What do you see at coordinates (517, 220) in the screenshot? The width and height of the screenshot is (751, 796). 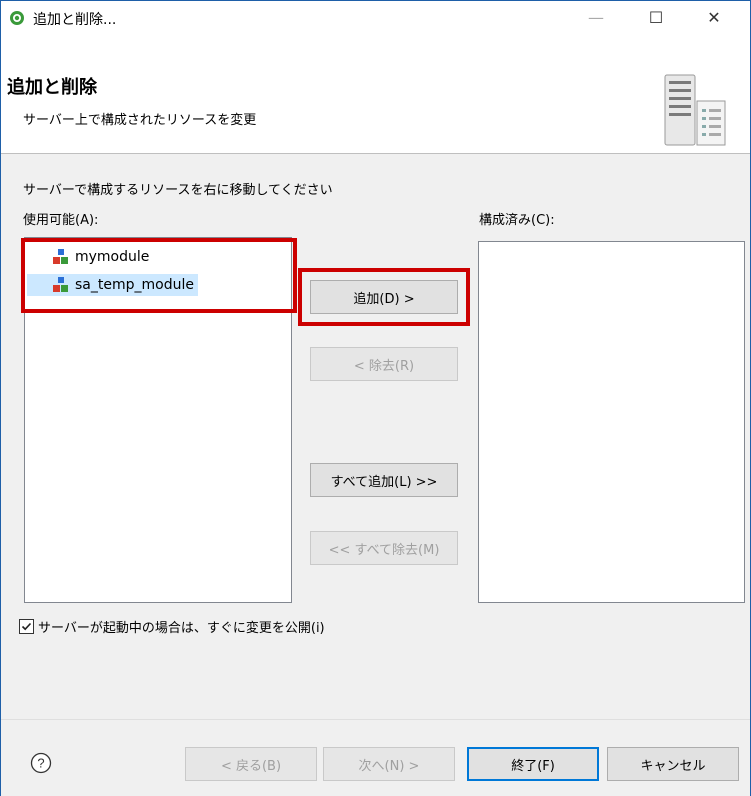 I see `configured-label: 構成済み(C):` at bounding box center [517, 220].